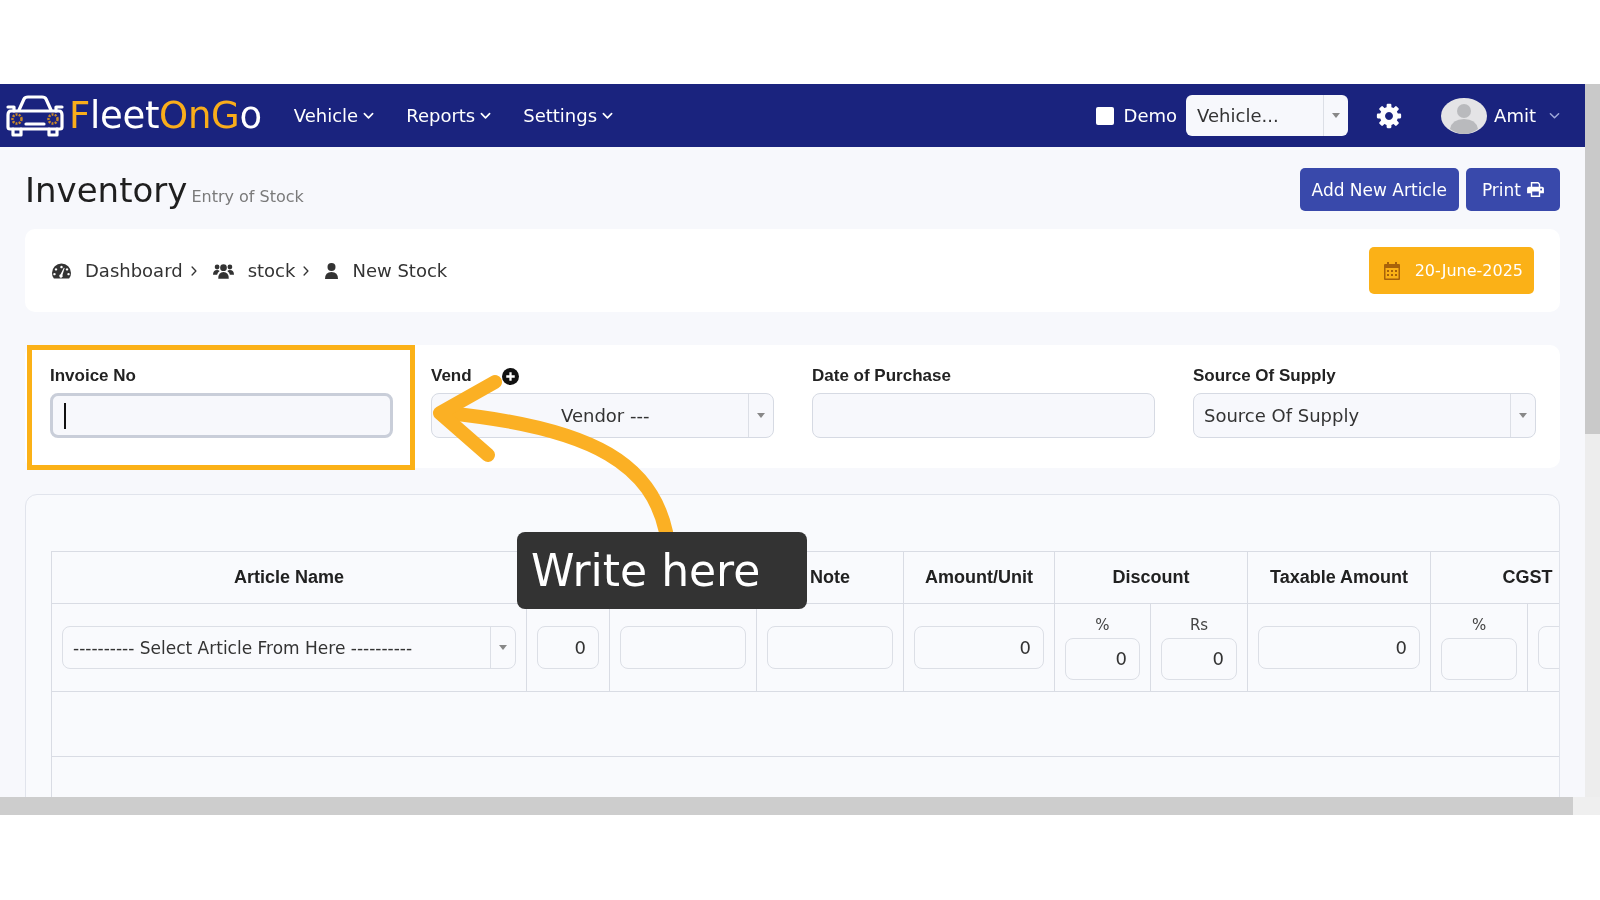 The image size is (1600, 900). I want to click on checkbox, so click(1104, 115).